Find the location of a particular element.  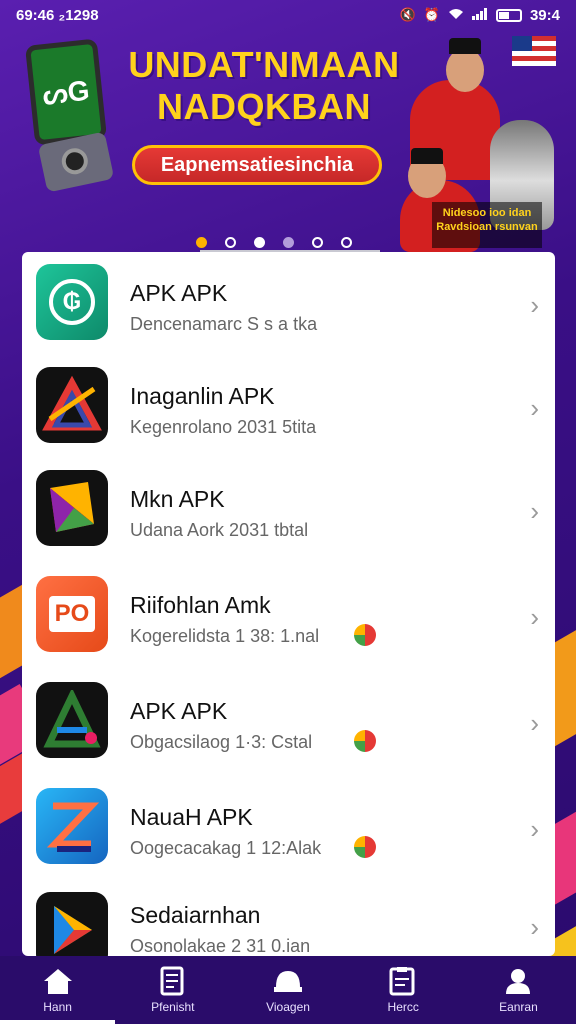

app-title: Mkn APK is located at coordinates (177, 499).